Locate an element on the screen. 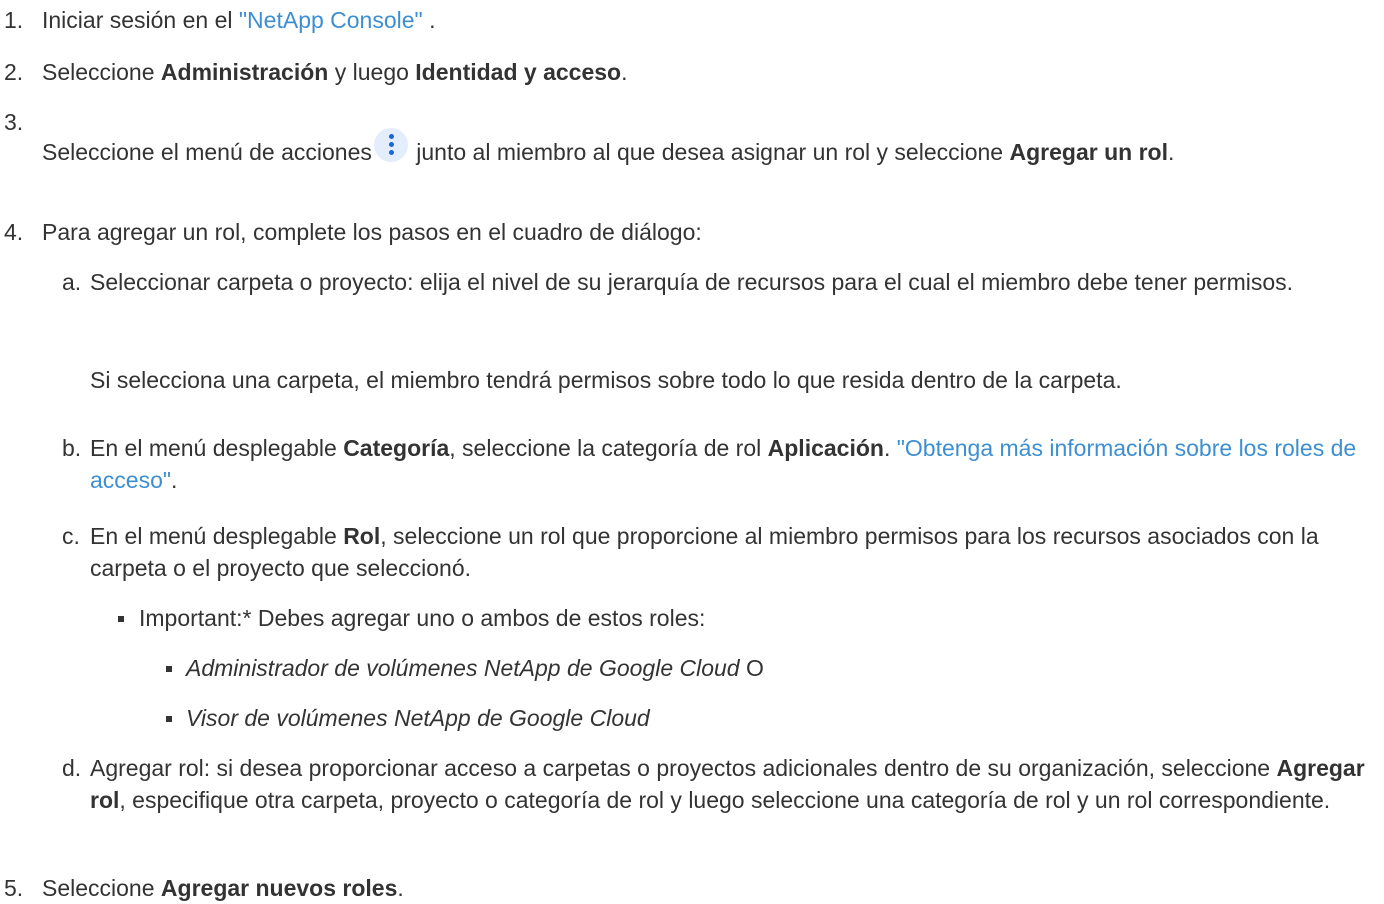 The height and width of the screenshot is (904, 1384). netapp-console-link: "NetApp Console" is located at coordinates (331, 20).